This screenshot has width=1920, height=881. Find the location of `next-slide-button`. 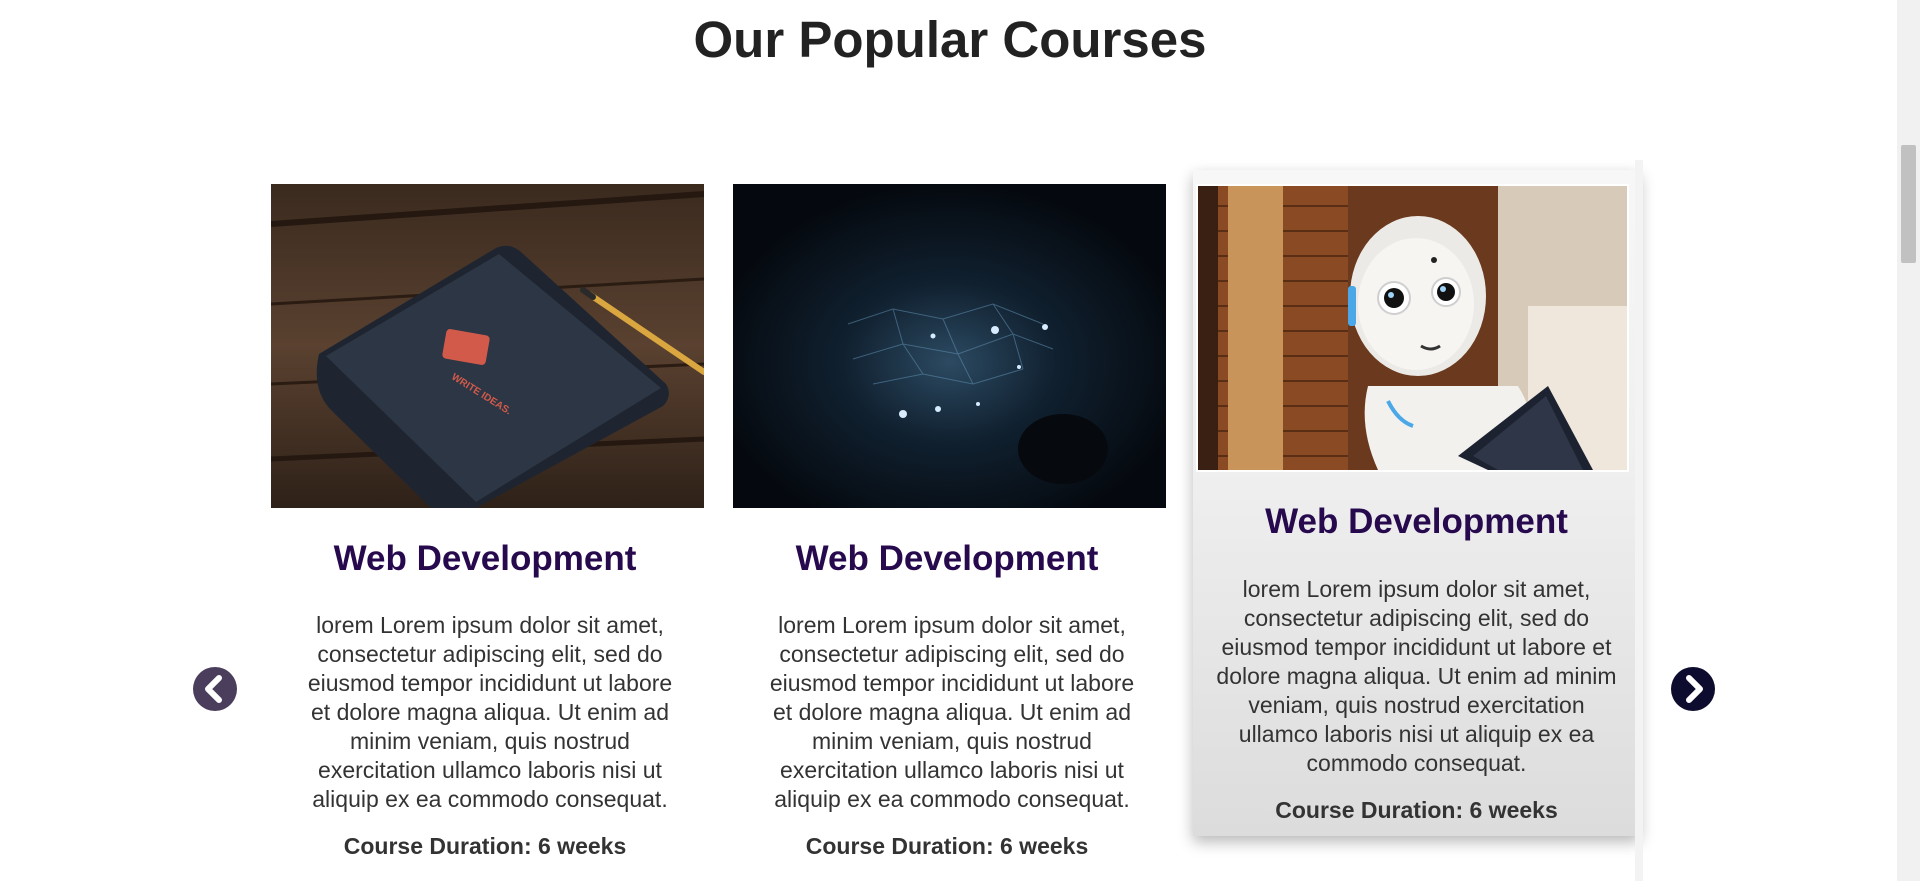

next-slide-button is located at coordinates (1693, 689).